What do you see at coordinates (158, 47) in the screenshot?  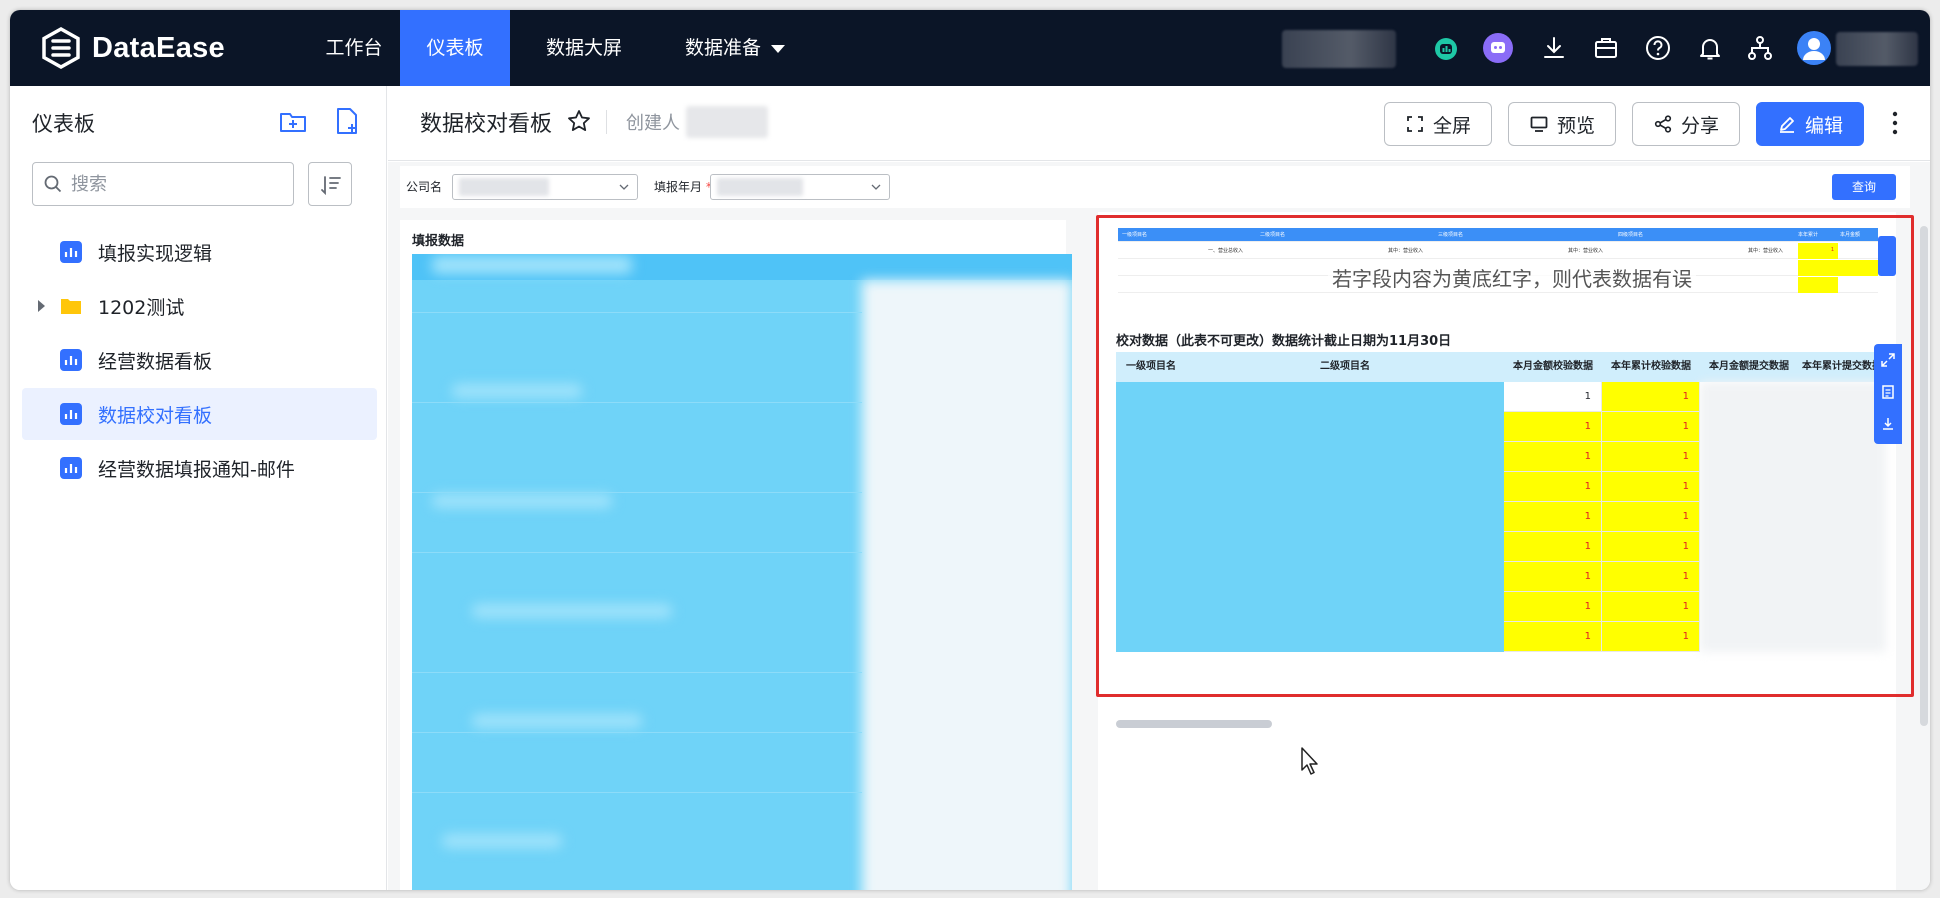 I see `app-name: DataEase` at bounding box center [158, 47].